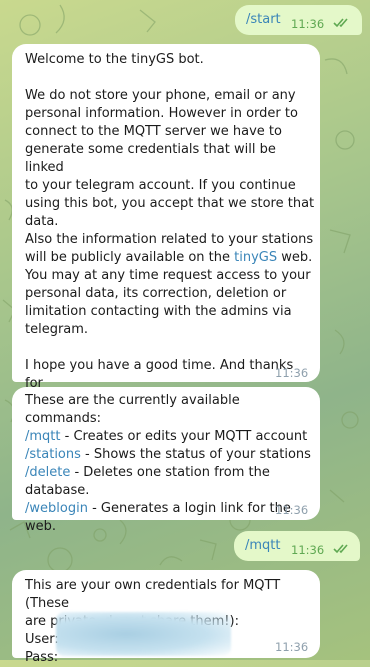 This screenshot has width=370, height=667. I want to click on start-command-link: /start, so click(263, 20).